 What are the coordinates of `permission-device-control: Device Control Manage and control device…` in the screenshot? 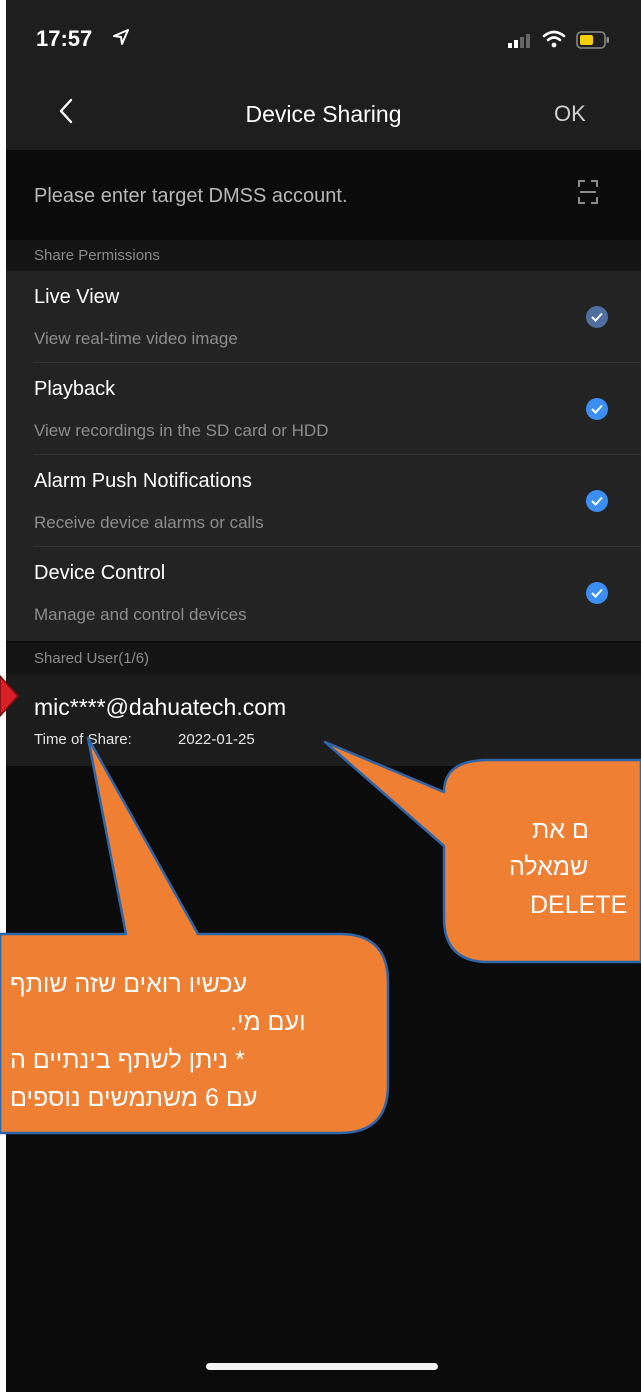 It's located at (323, 593).